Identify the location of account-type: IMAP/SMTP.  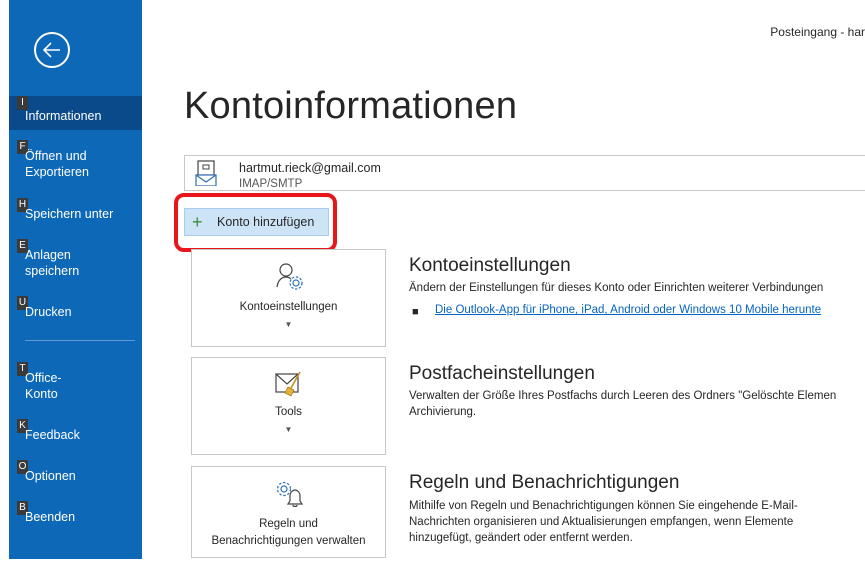
(271, 184).